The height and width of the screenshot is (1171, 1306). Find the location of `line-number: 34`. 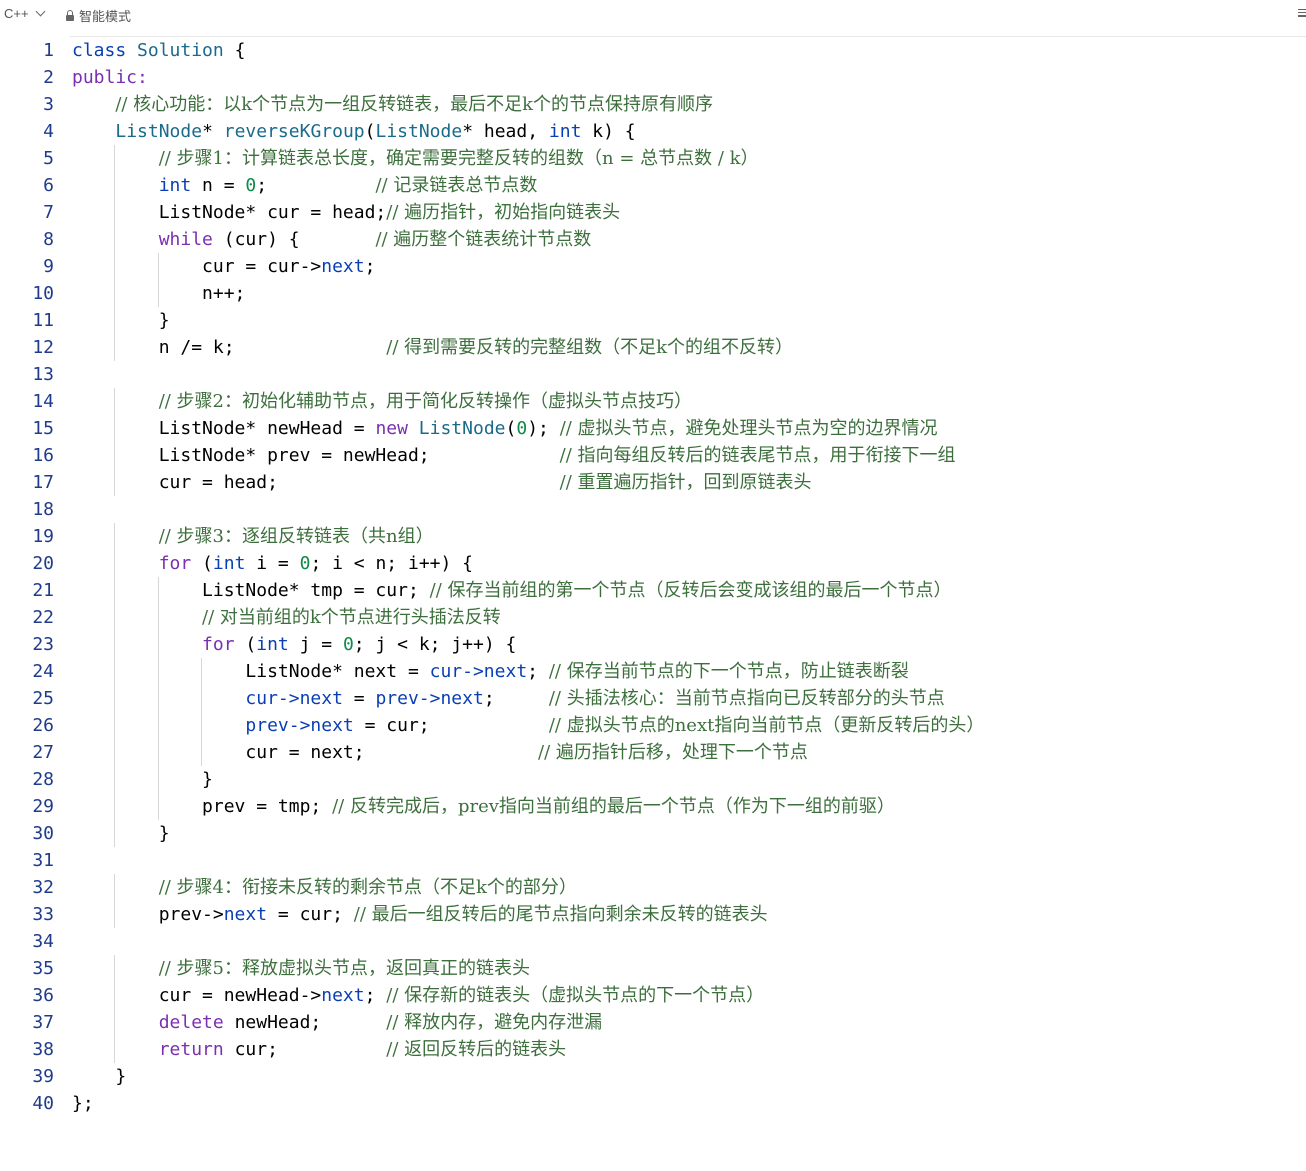

line-number: 34 is located at coordinates (43, 941).